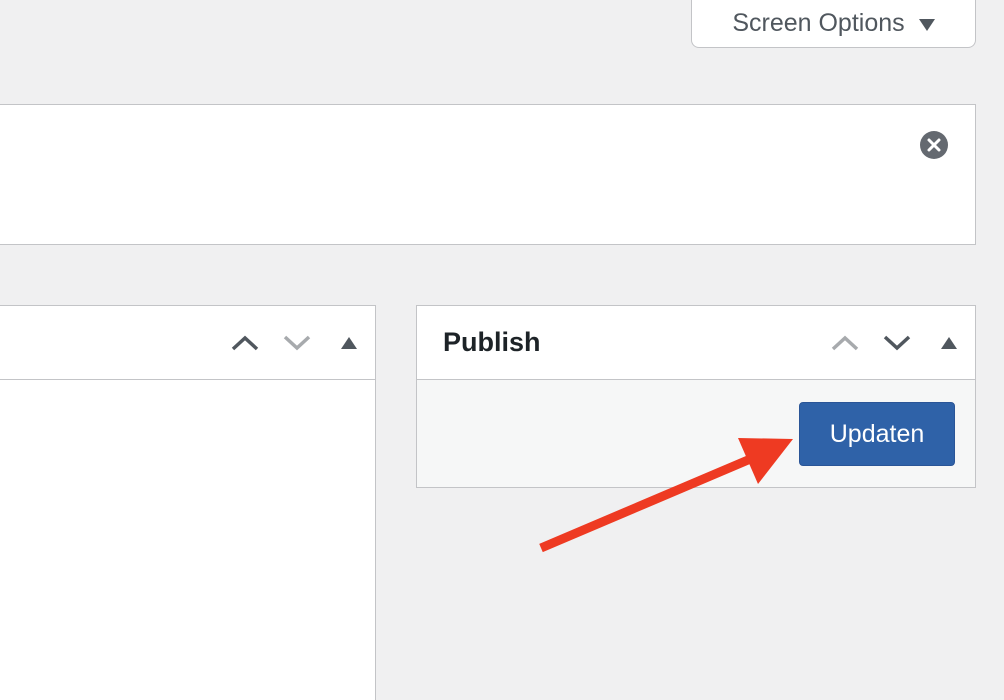  Describe the element at coordinates (818, 23) in the screenshot. I see `screen-options-label: Screen Options` at that location.